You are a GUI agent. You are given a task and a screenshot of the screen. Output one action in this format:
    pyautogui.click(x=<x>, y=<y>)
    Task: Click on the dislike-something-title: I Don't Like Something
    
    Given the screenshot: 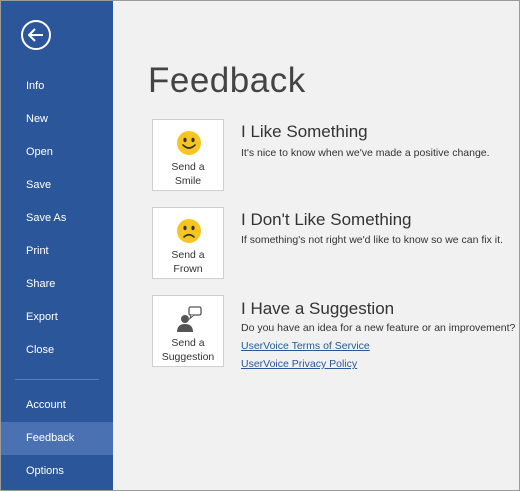 What is the action you would take?
    pyautogui.click(x=326, y=219)
    